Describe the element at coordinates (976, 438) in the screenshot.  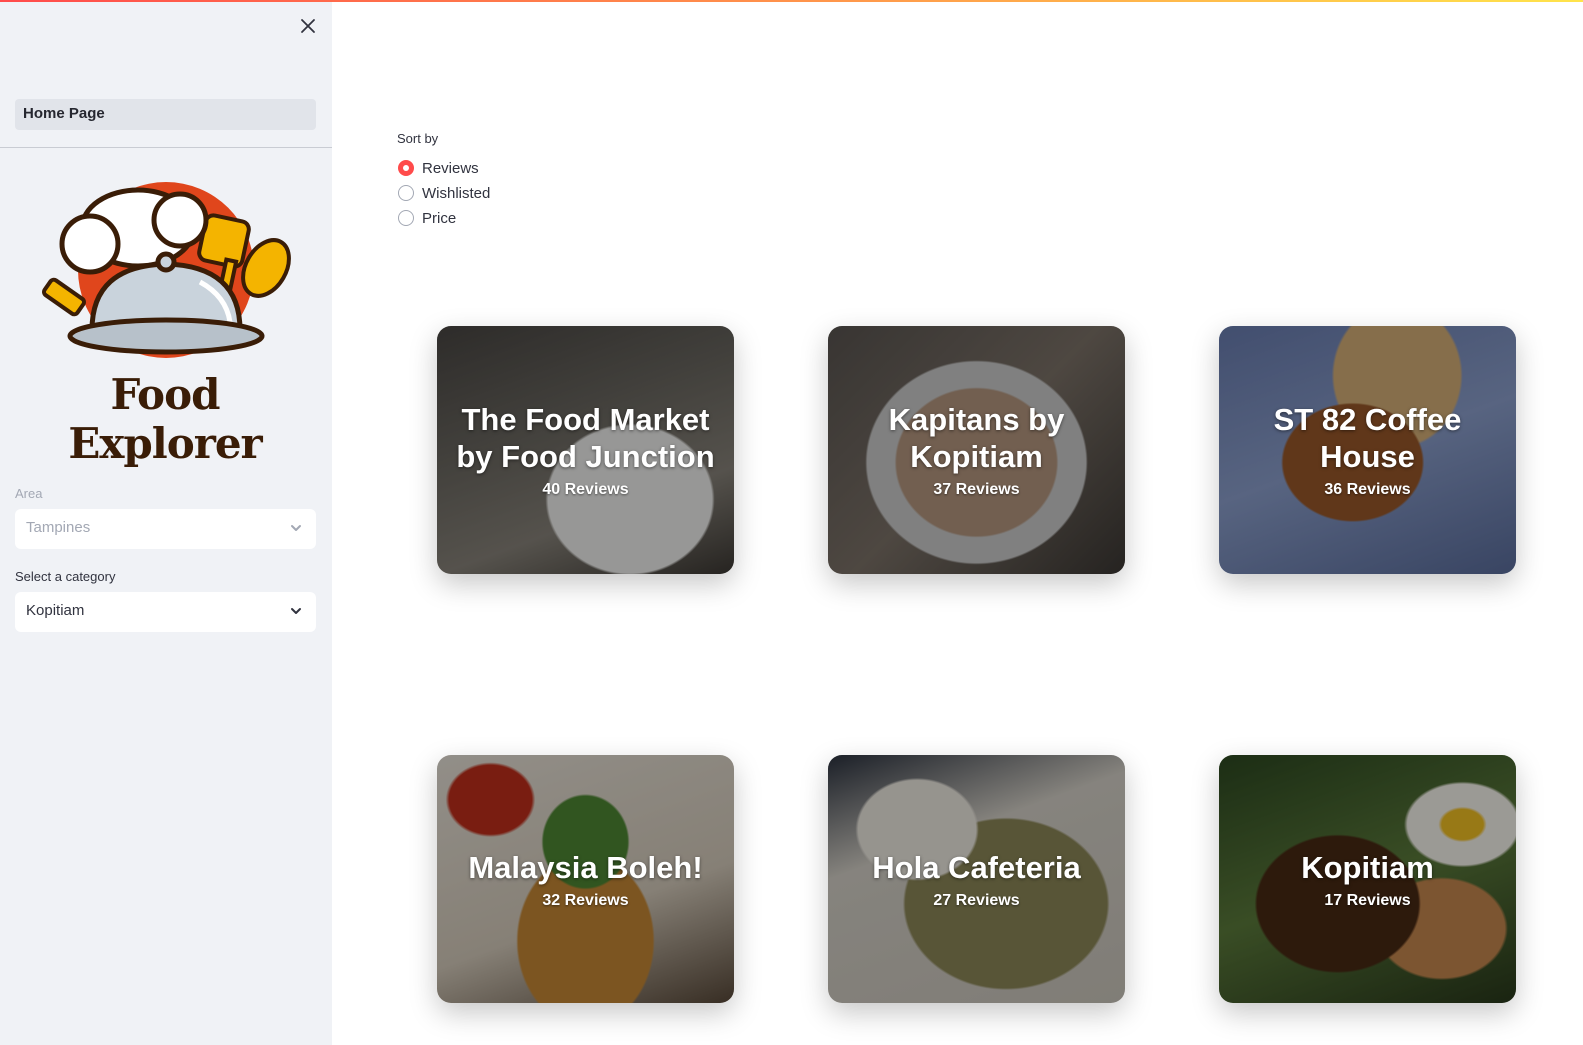
I see `restaurant-name: Kapitans by Kopitiam` at that location.